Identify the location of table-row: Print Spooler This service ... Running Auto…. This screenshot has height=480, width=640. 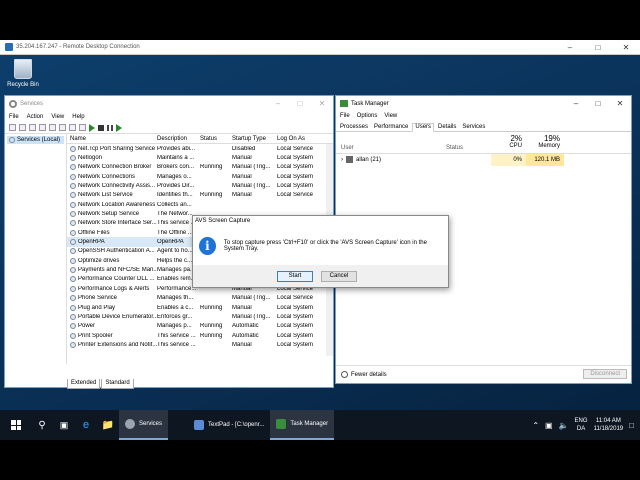
(200, 335).